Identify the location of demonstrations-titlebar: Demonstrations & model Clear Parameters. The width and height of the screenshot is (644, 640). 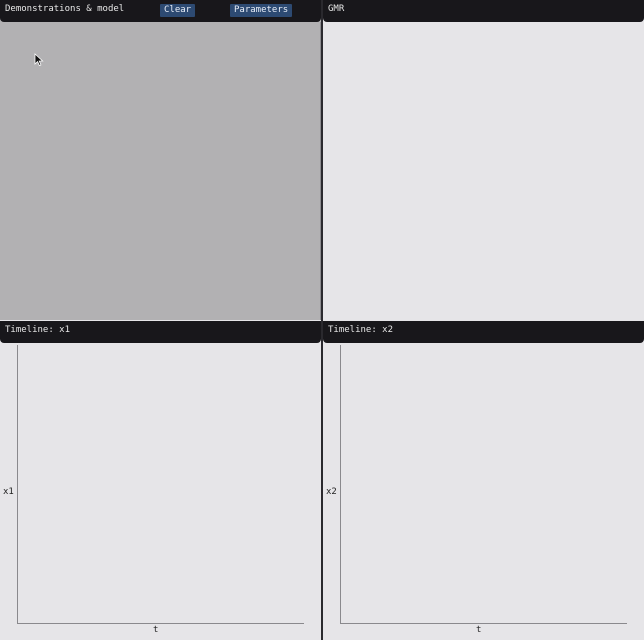
(160, 11).